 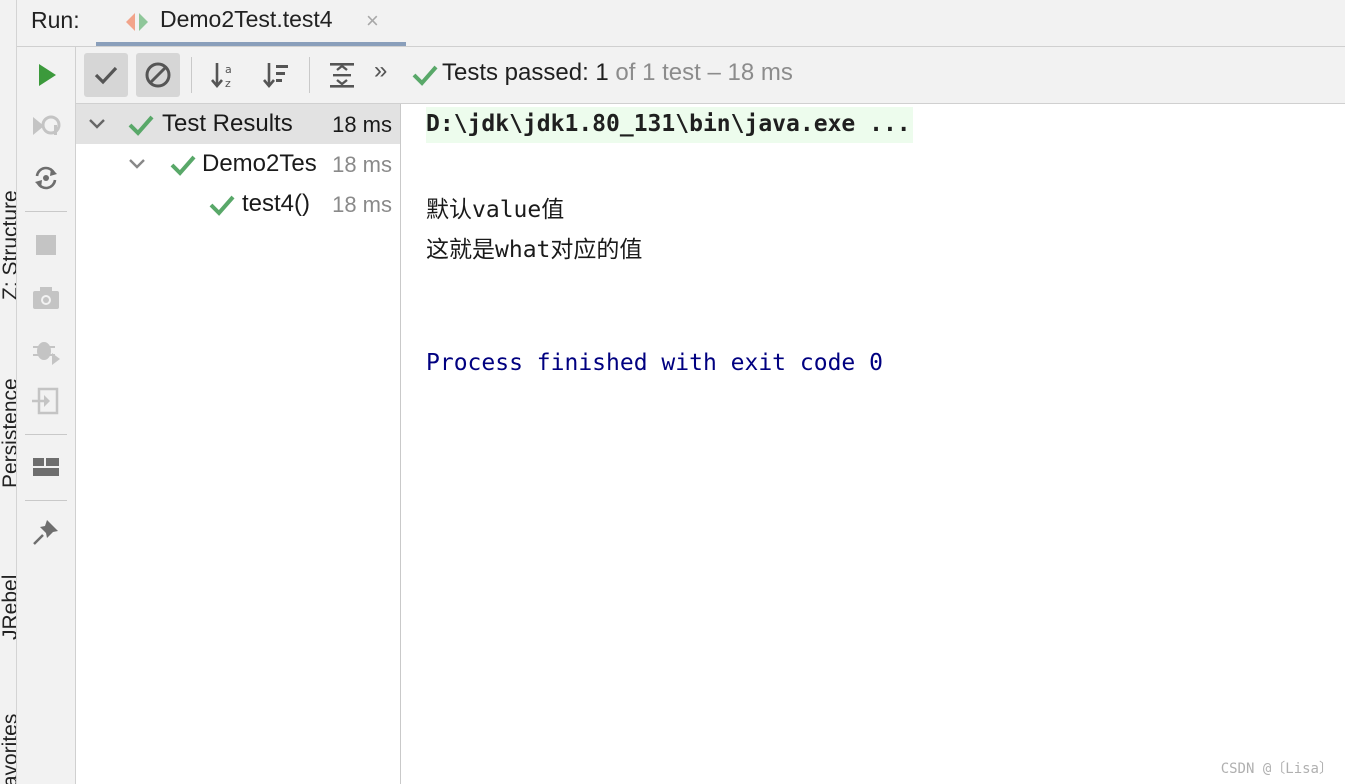 What do you see at coordinates (8, 245) in the screenshot?
I see `structure-tool-tab: Z: Structure` at bounding box center [8, 245].